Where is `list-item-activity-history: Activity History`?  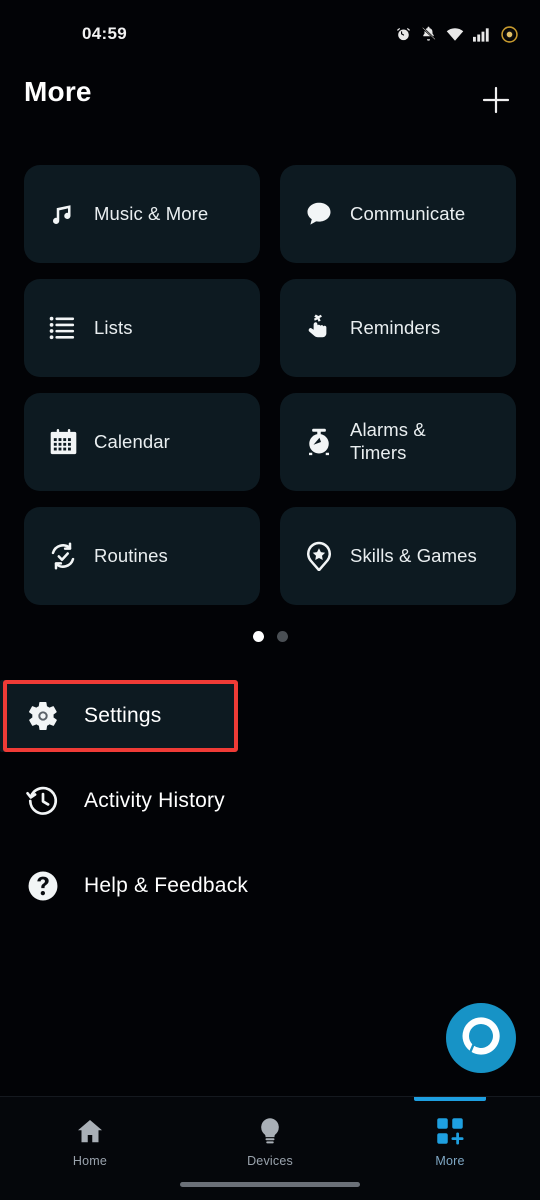
list-item-activity-history: Activity History is located at coordinates (270, 801).